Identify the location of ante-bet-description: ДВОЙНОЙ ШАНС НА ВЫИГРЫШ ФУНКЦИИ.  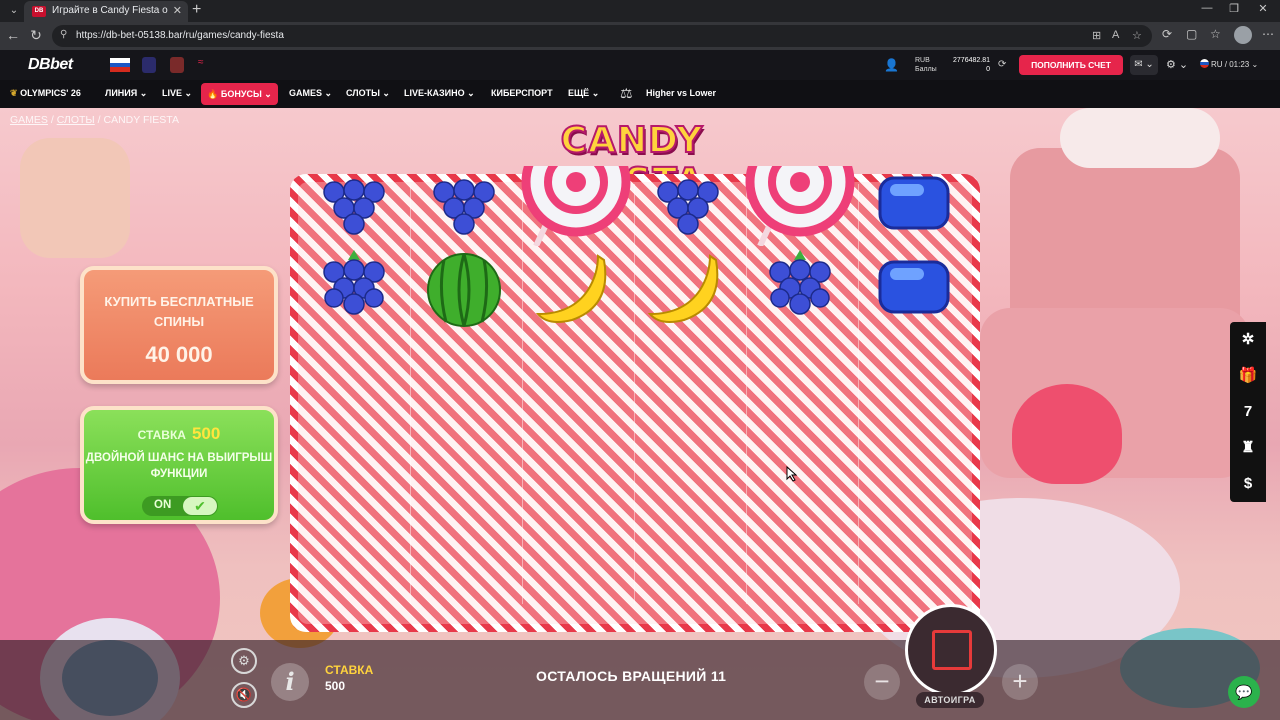
(179, 466).